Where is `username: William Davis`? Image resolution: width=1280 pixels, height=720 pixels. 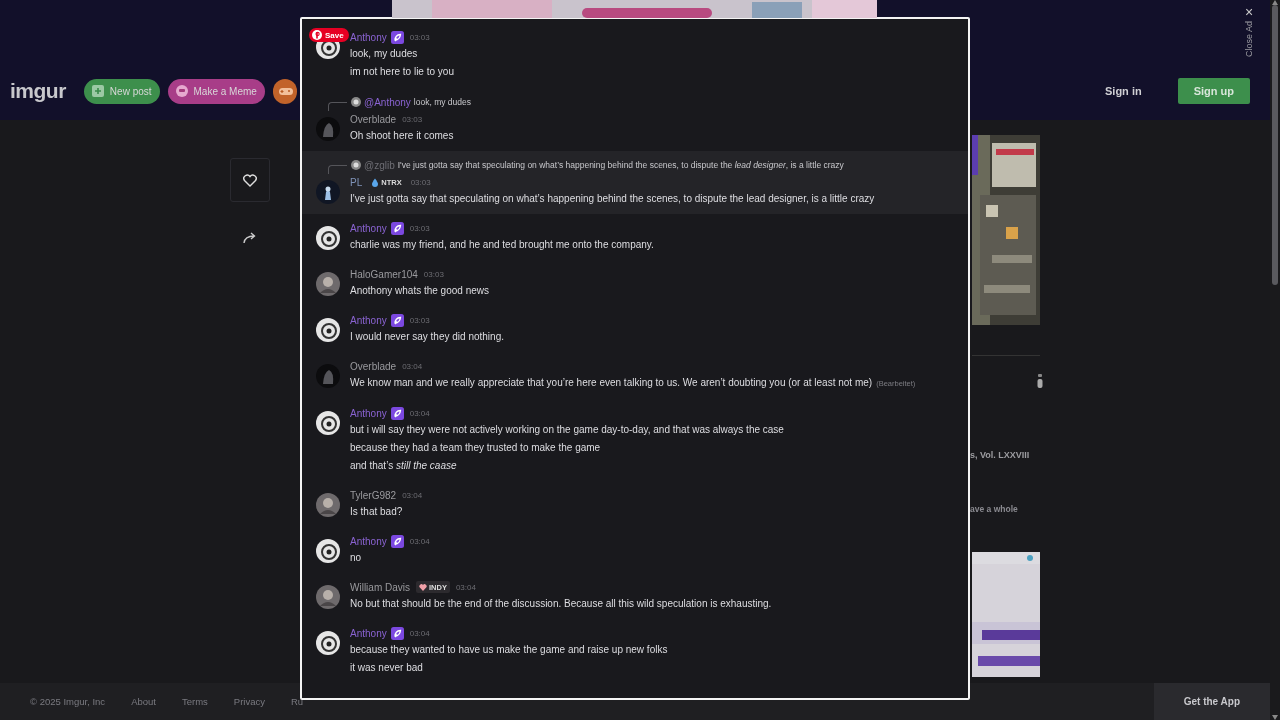 username: William Davis is located at coordinates (380, 587).